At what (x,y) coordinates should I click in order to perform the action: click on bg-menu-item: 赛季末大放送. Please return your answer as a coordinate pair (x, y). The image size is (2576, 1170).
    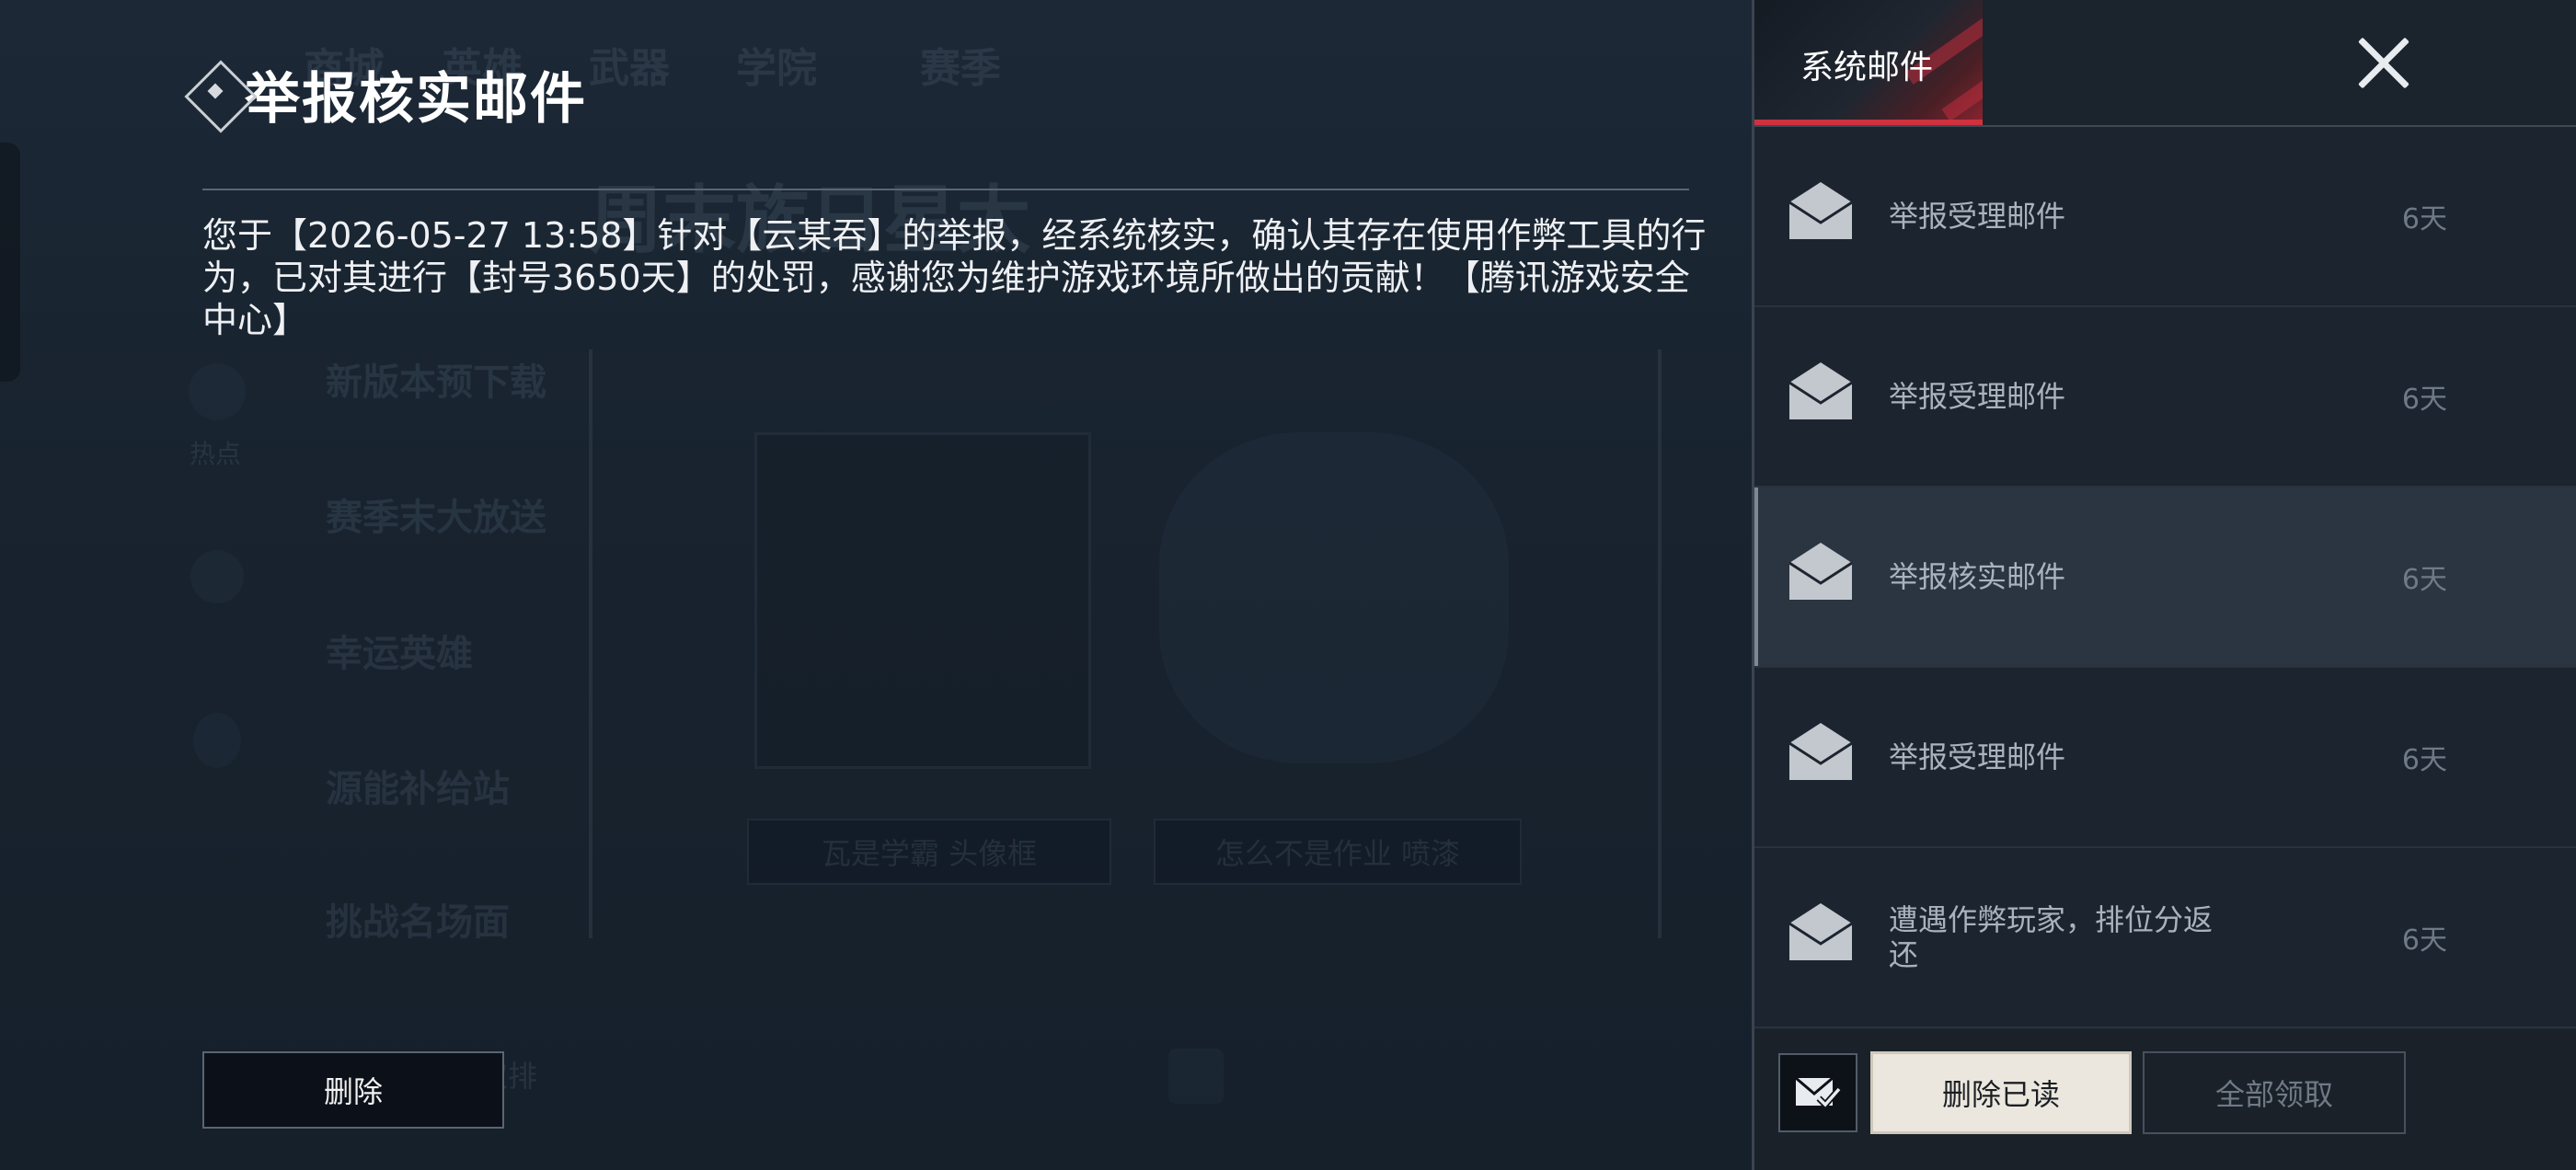
    Looking at the image, I should click on (436, 518).